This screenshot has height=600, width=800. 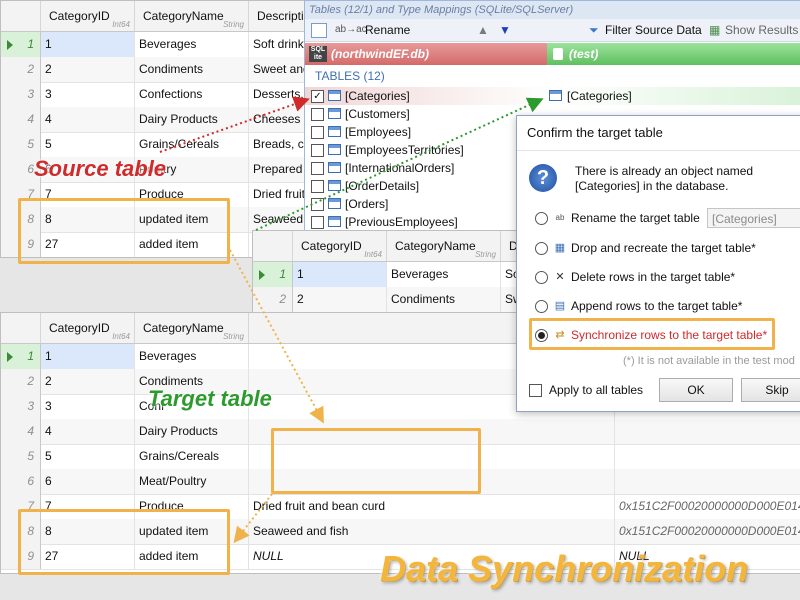 What do you see at coordinates (657, 306) in the screenshot?
I see `option-label: Append rows to the target table*` at bounding box center [657, 306].